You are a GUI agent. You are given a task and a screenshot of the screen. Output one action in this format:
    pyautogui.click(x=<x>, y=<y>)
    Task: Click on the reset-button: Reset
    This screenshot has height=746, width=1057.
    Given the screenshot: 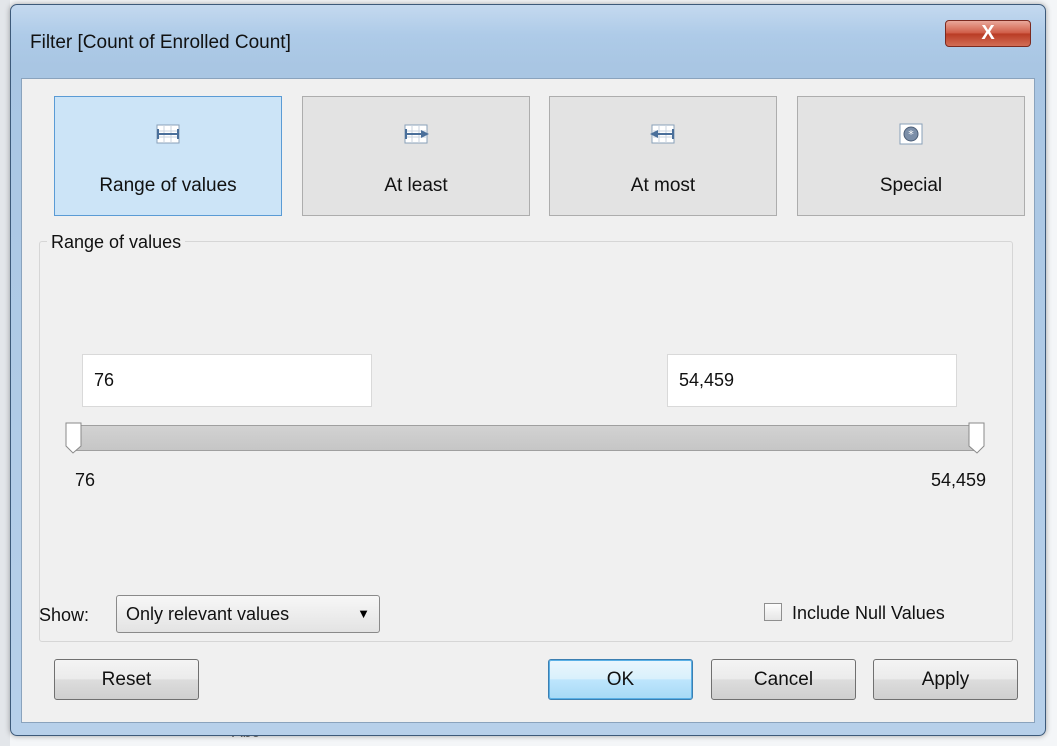 What is the action you would take?
    pyautogui.click(x=126, y=679)
    